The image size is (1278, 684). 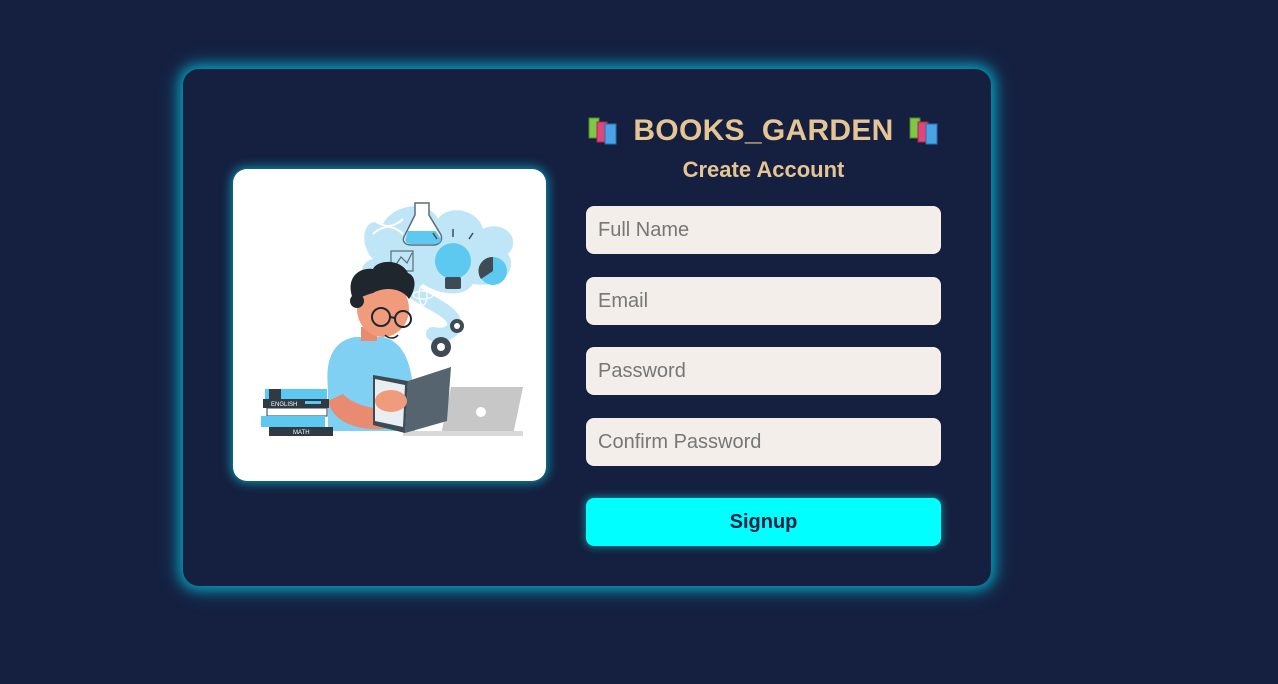 What do you see at coordinates (301, 433) in the screenshot?
I see `svg-text: MATH` at bounding box center [301, 433].